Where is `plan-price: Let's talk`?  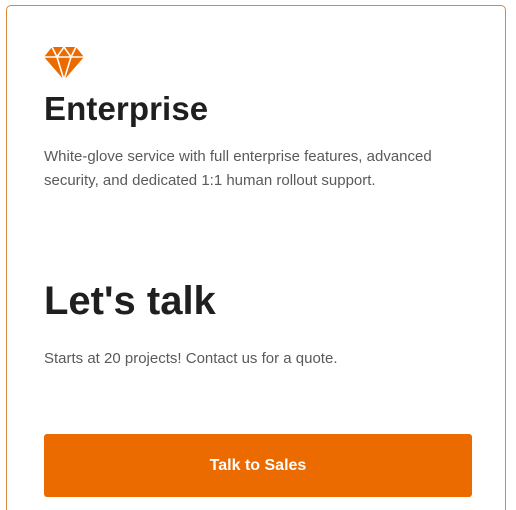
plan-price: Let's talk is located at coordinates (130, 301).